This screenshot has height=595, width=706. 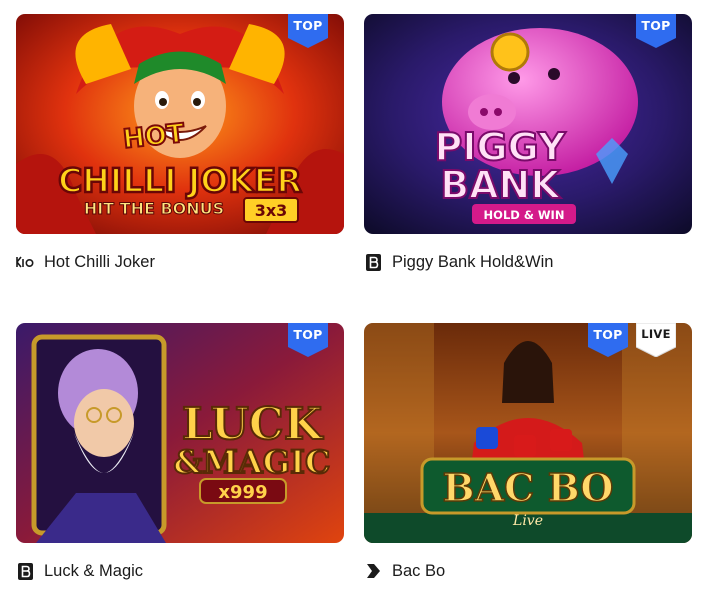 I want to click on game-caption: Bac Bo, so click(x=404, y=571).